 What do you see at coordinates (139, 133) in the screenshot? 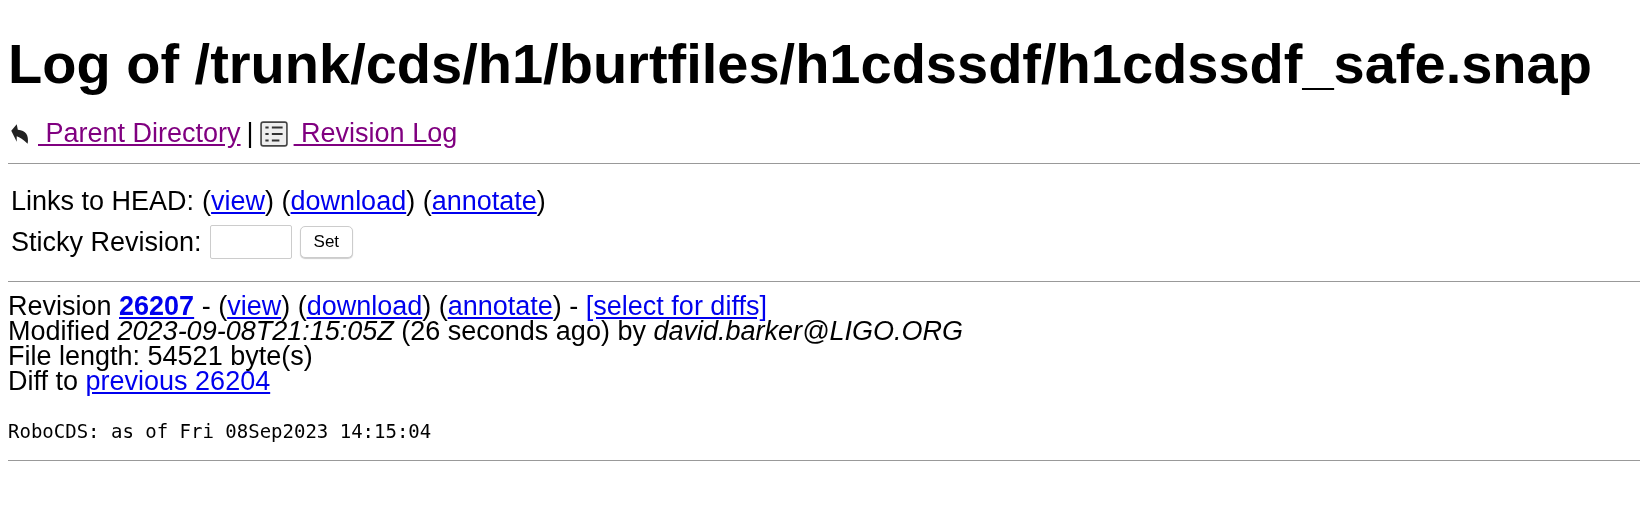
I see `nav-link: Parent Directory` at bounding box center [139, 133].